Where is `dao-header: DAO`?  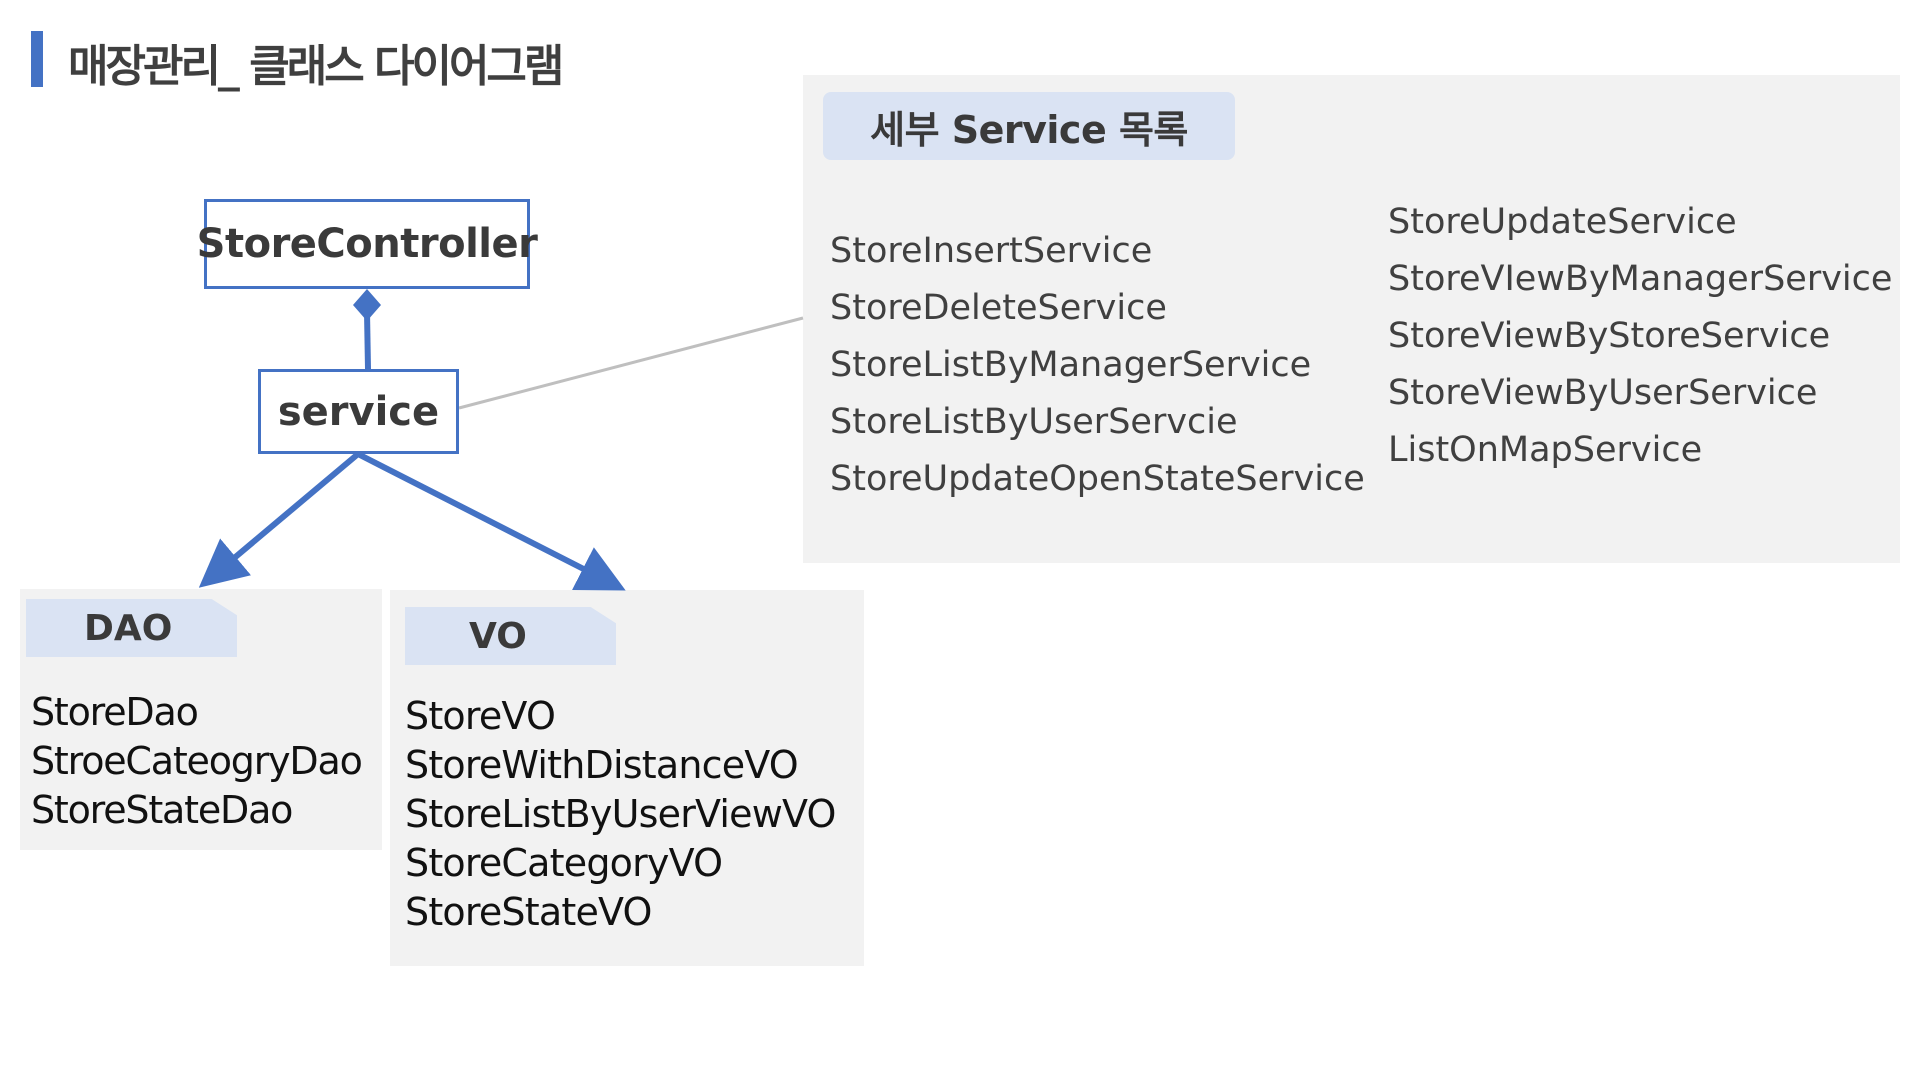
dao-header: DAO is located at coordinates (131, 628).